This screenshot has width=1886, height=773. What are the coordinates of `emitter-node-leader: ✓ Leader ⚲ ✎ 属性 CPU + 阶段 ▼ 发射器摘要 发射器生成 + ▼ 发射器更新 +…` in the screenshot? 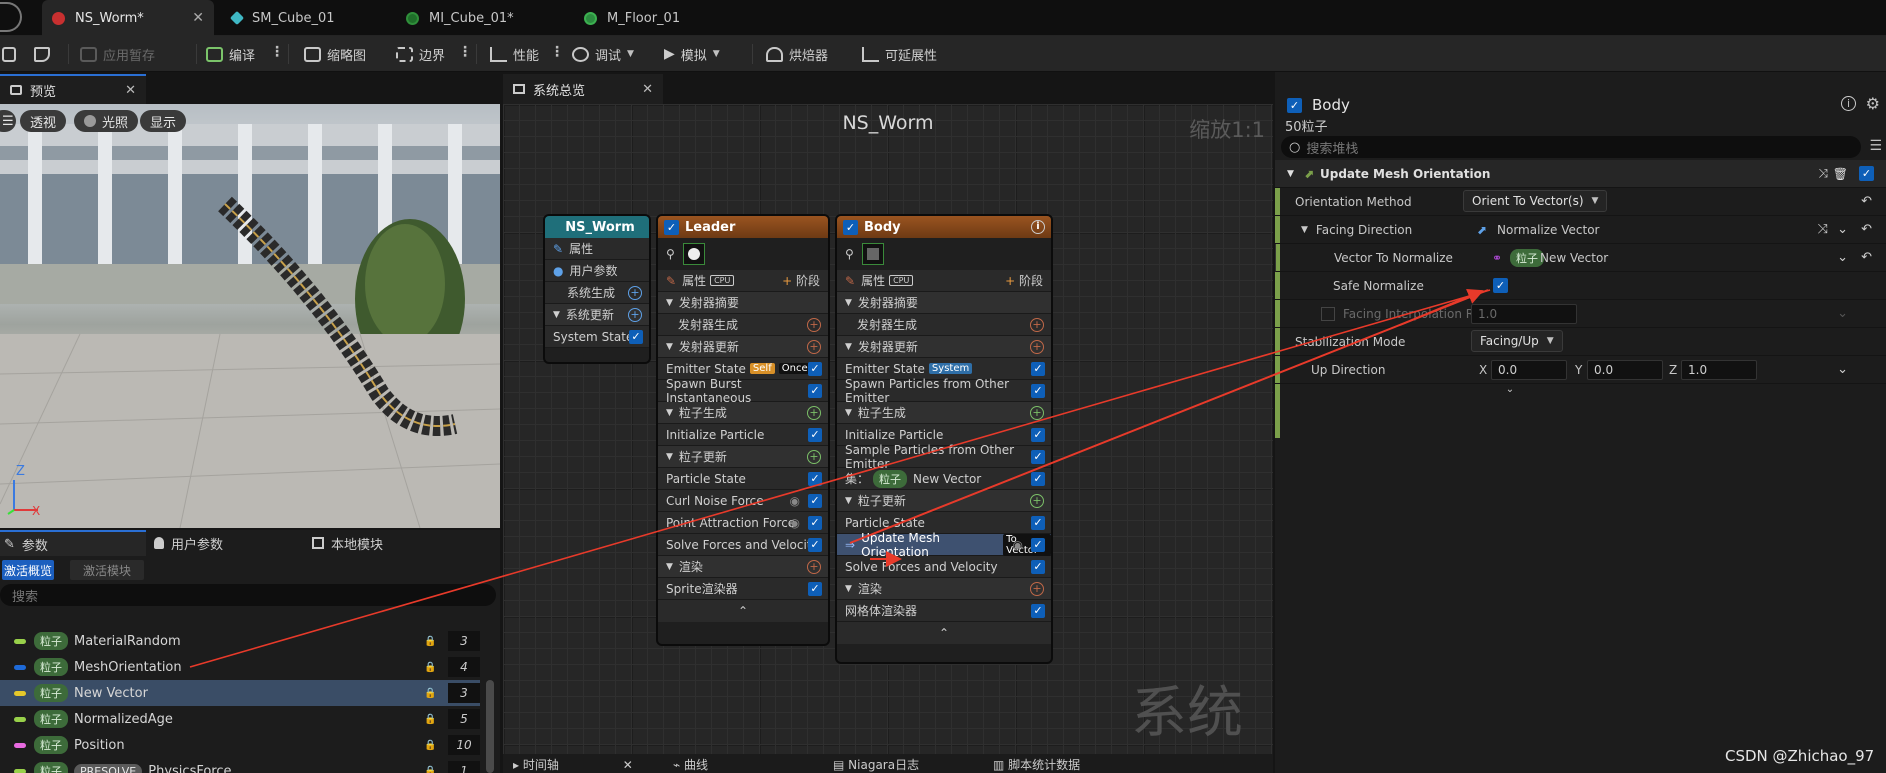 It's located at (743, 430).